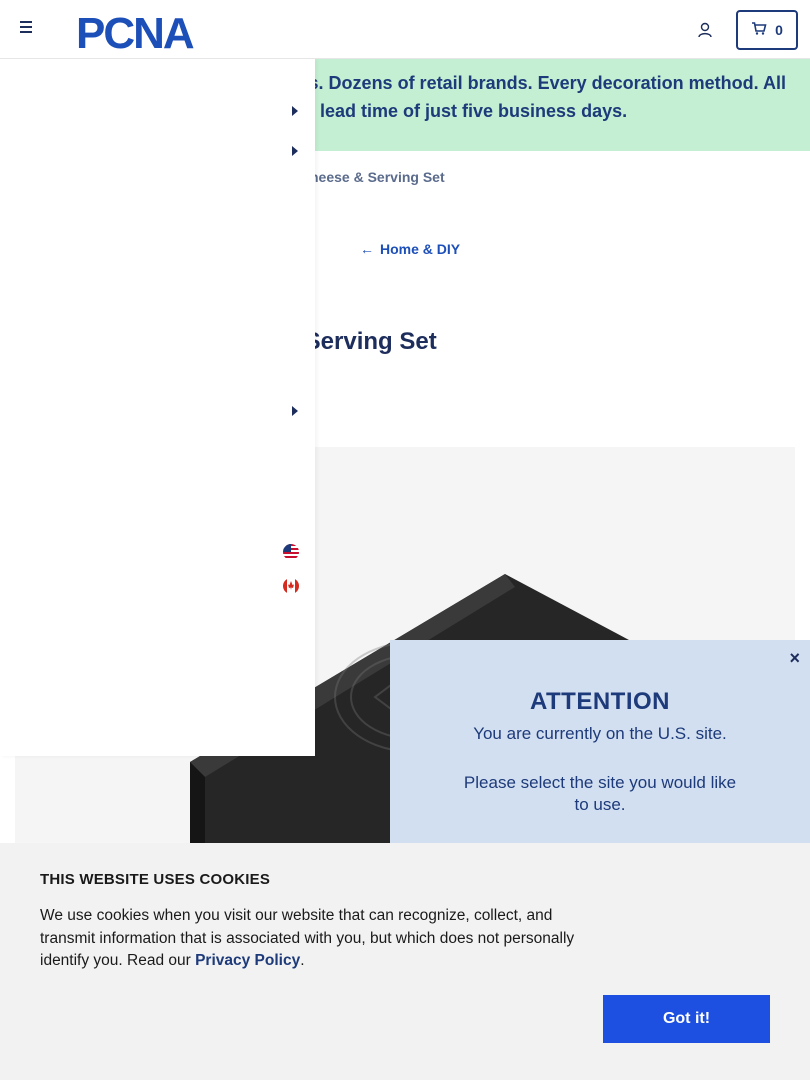  What do you see at coordinates (686, 1019) in the screenshot?
I see `accept-cookies-button: Got it!` at bounding box center [686, 1019].